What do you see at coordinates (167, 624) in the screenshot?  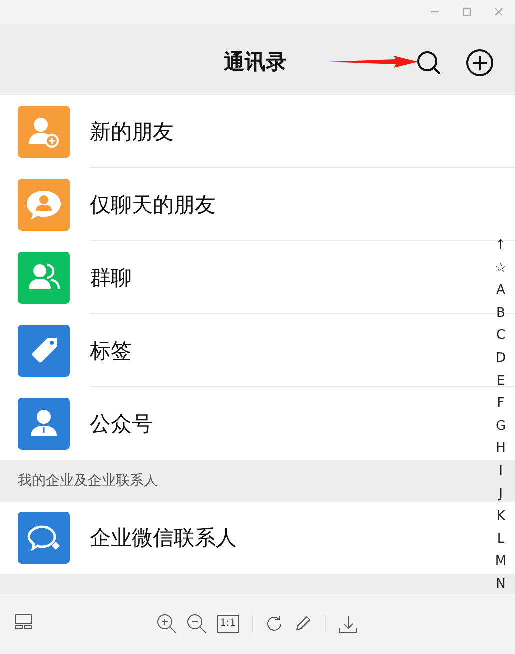 I see `zoom-in-icon` at bounding box center [167, 624].